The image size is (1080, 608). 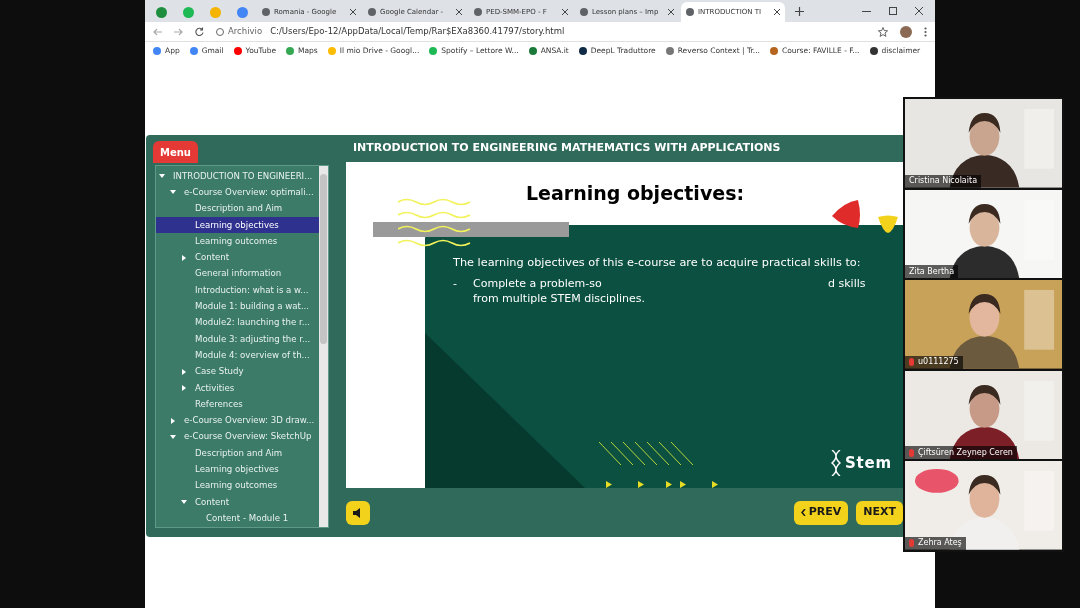 I want to click on avatar-icon, so click(x=906, y=31).